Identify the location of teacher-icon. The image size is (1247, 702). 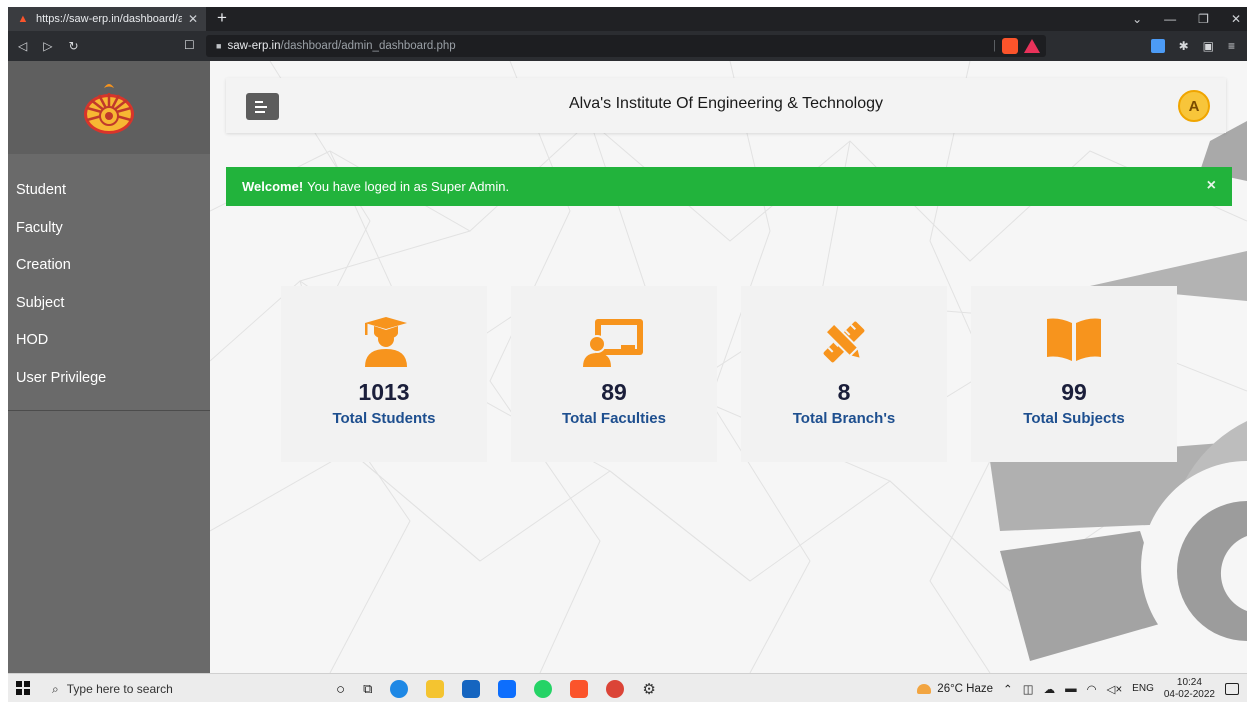
(613, 343).